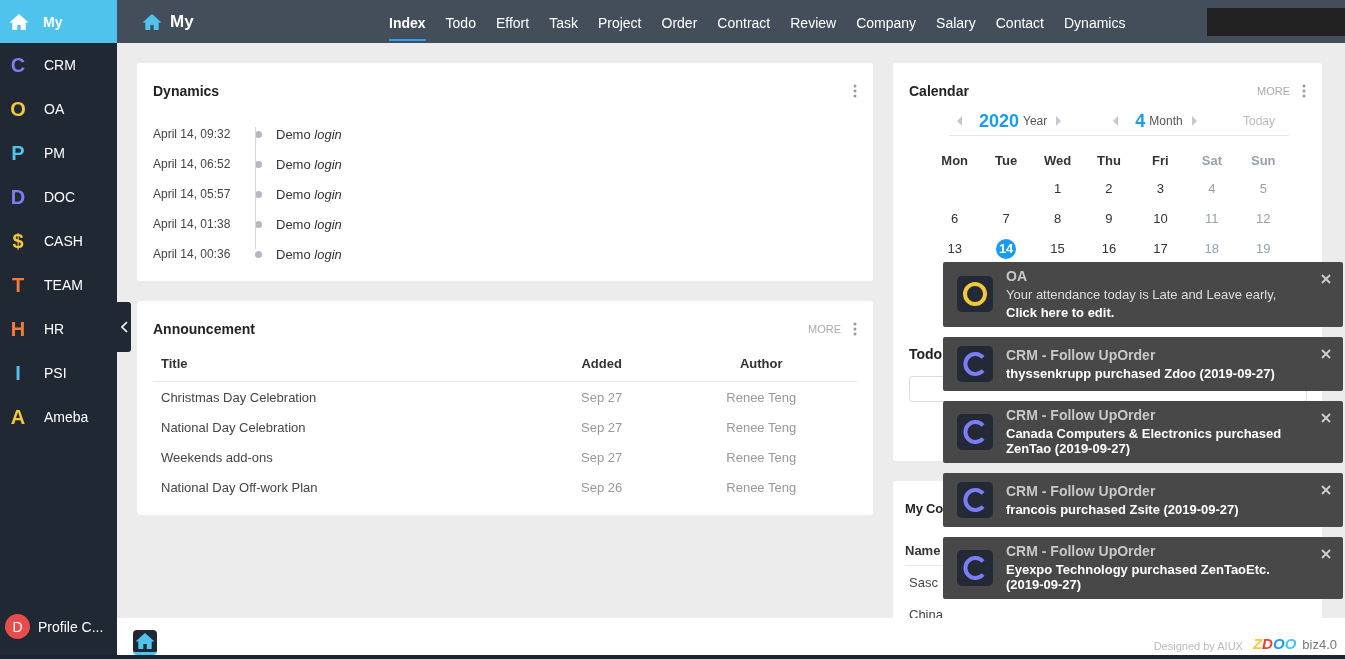 Image resolution: width=1345 pixels, height=659 pixels. What do you see at coordinates (999, 121) in the screenshot?
I see `year-value: 2020` at bounding box center [999, 121].